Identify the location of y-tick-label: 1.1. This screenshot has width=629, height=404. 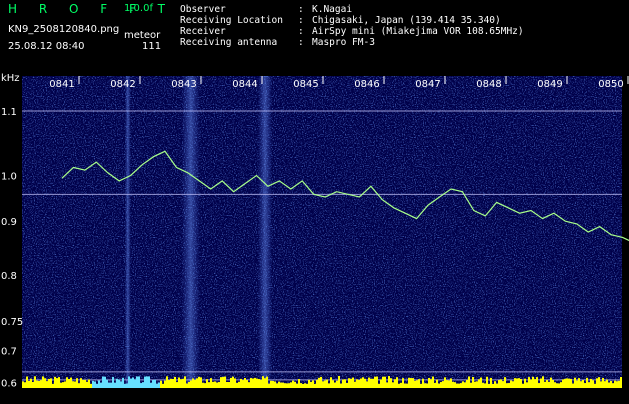
(9, 112).